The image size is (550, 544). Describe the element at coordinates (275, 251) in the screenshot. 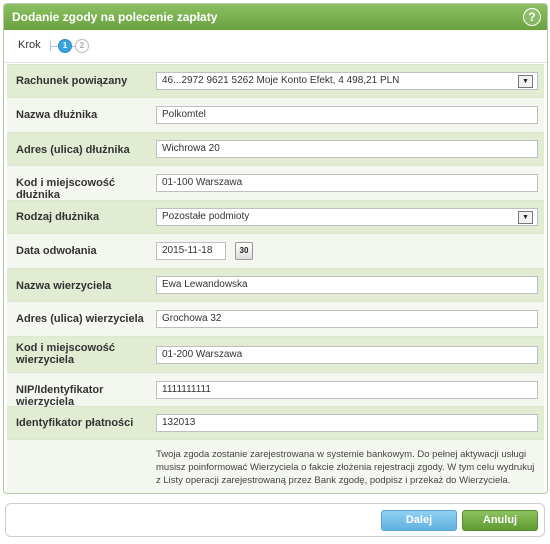

I see `row-data-odwolania: Data odwołania 2015-11-18 30` at that location.